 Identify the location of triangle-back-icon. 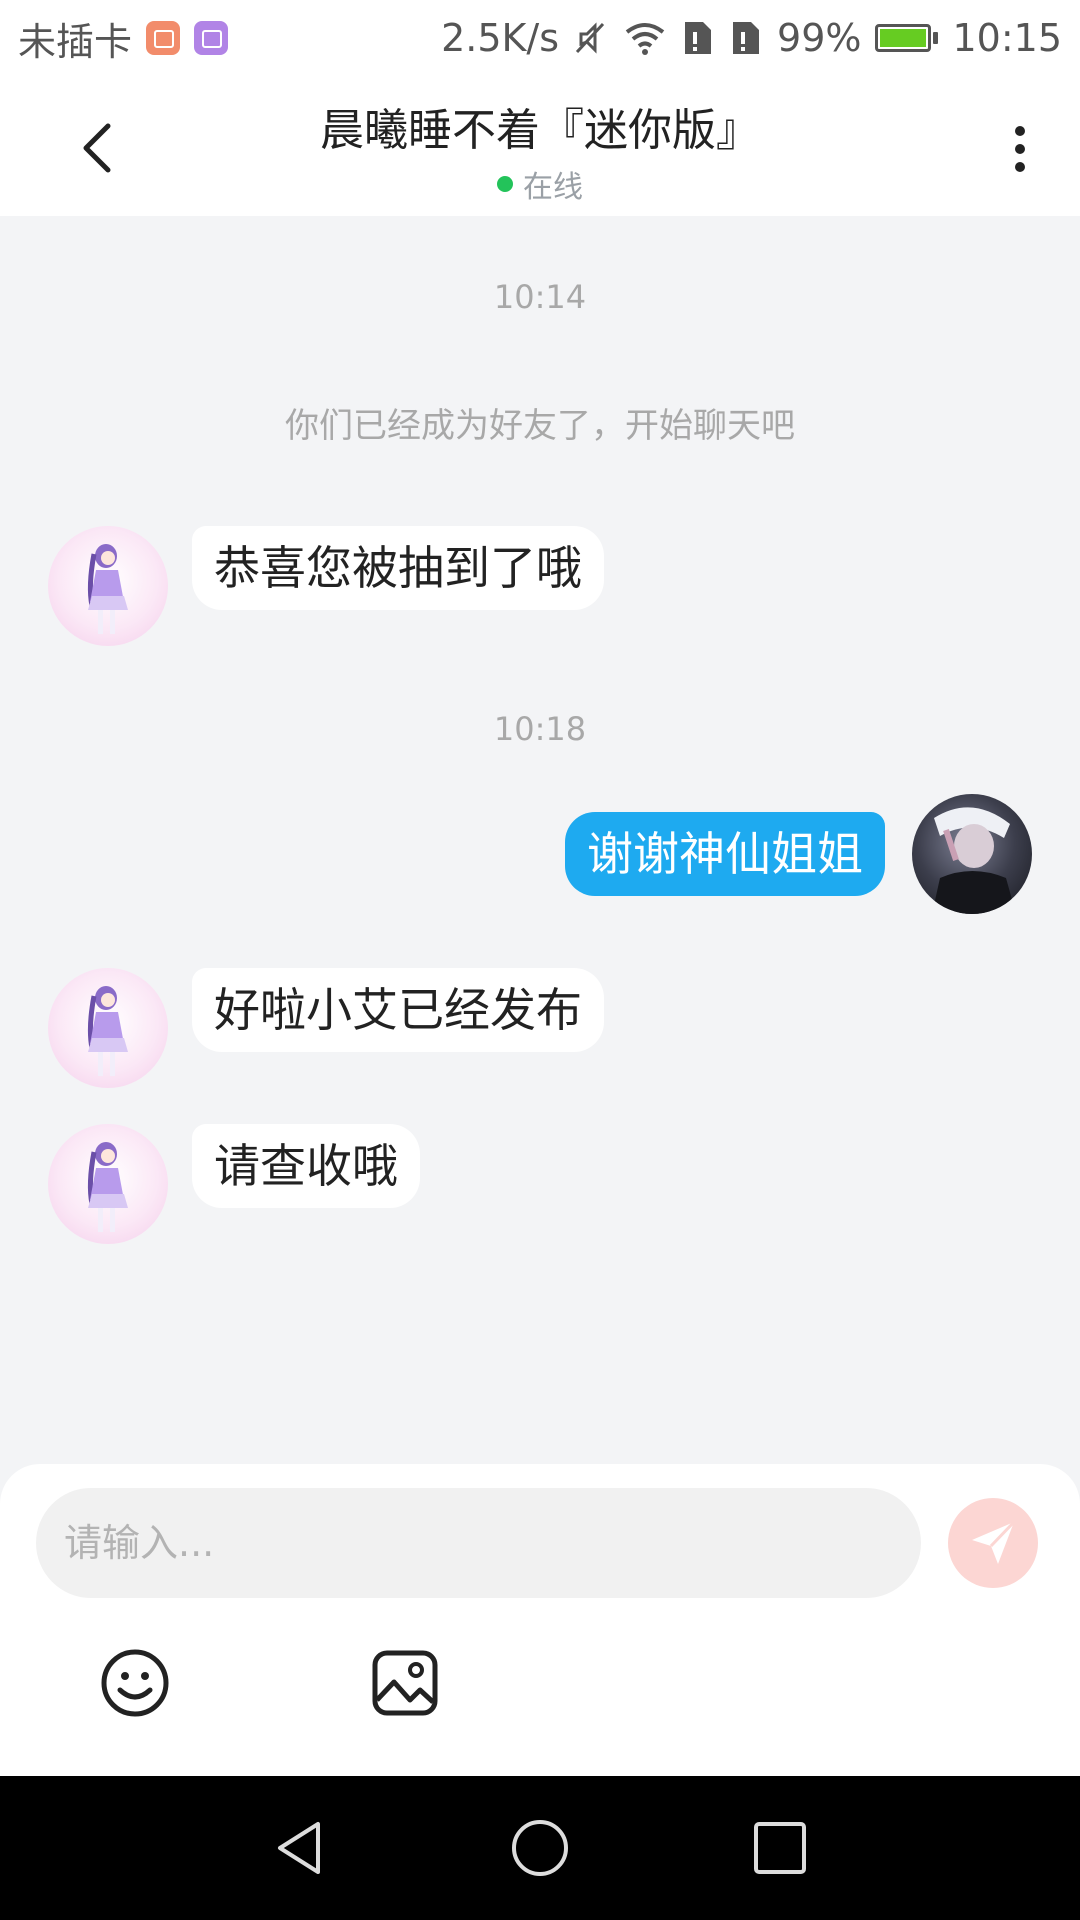
(299, 1848).